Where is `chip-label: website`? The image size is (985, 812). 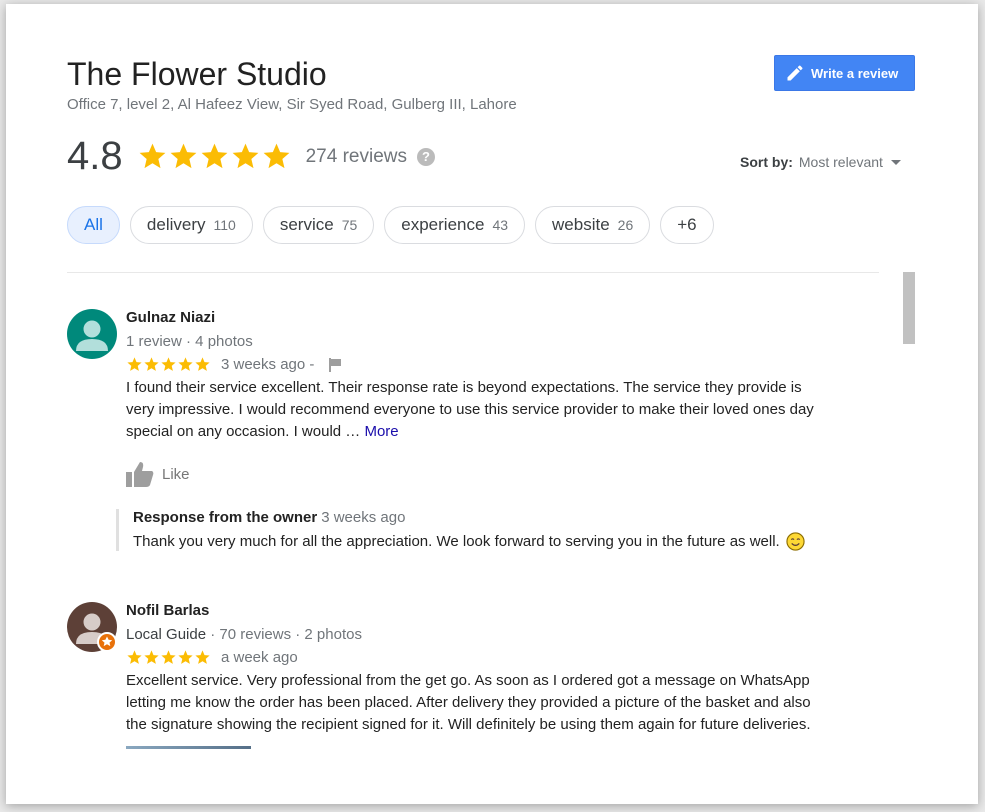 chip-label: website is located at coordinates (581, 224).